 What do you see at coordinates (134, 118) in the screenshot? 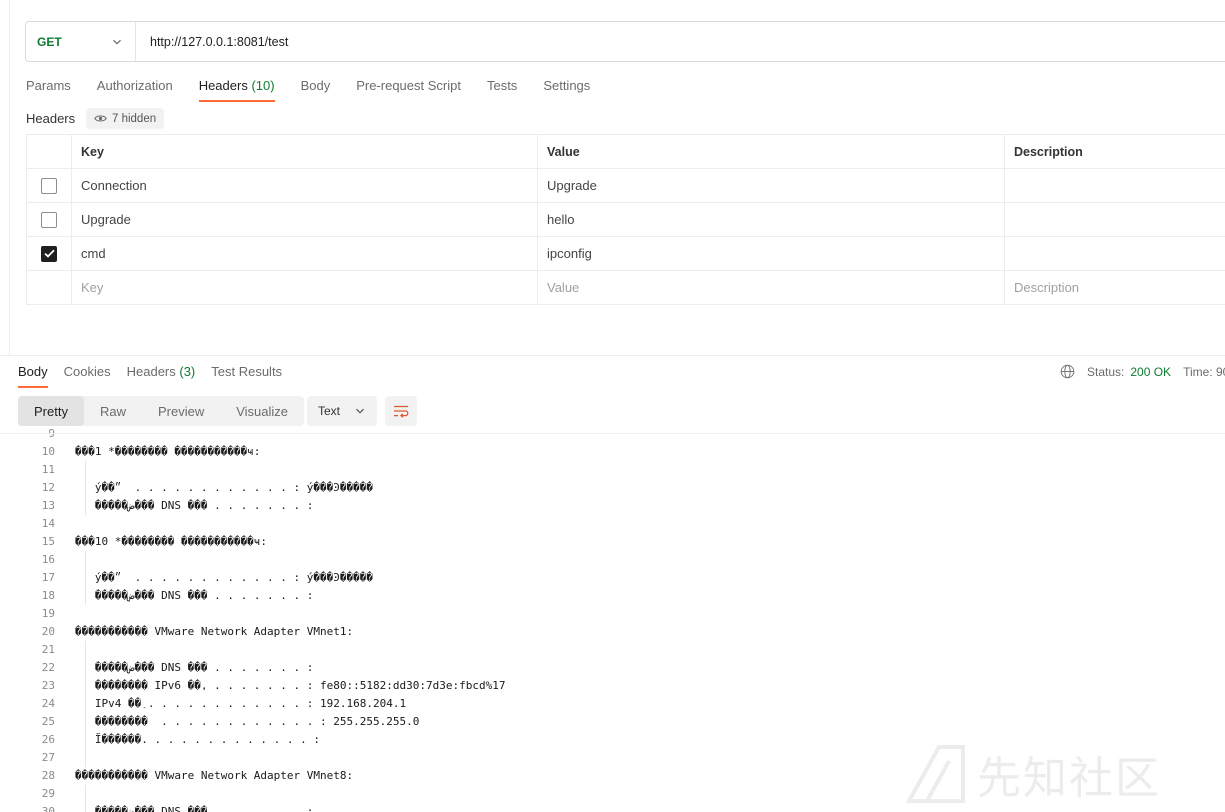
I see `hidden-count-label: 7 hidden` at bounding box center [134, 118].